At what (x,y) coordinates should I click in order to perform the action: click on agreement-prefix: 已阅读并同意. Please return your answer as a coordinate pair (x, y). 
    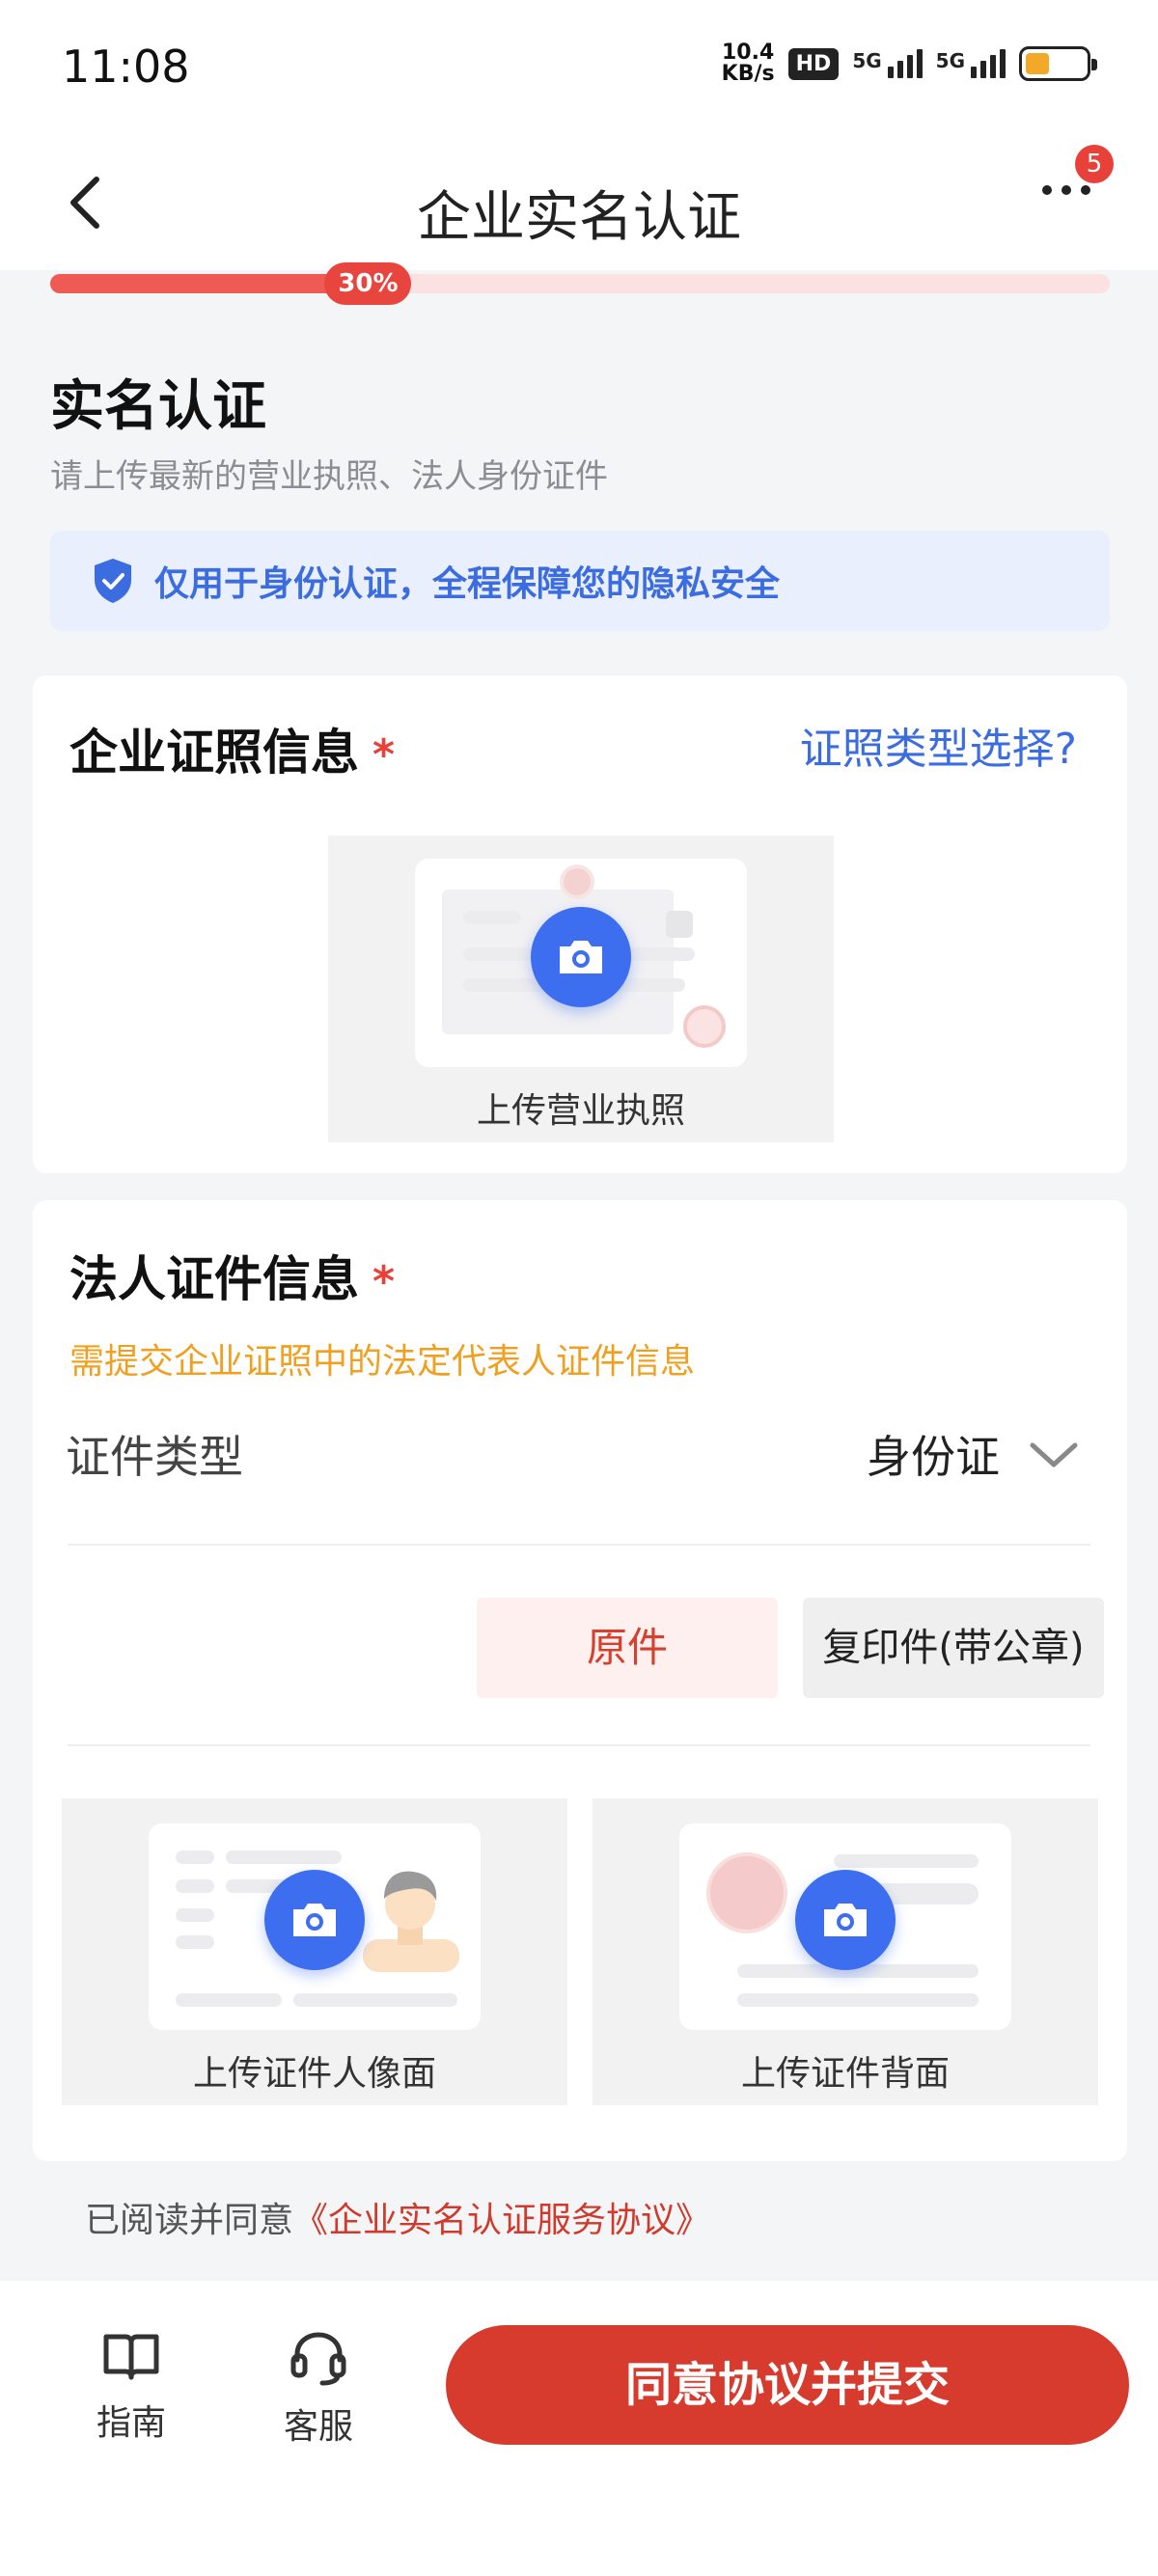
    Looking at the image, I should click on (189, 2220).